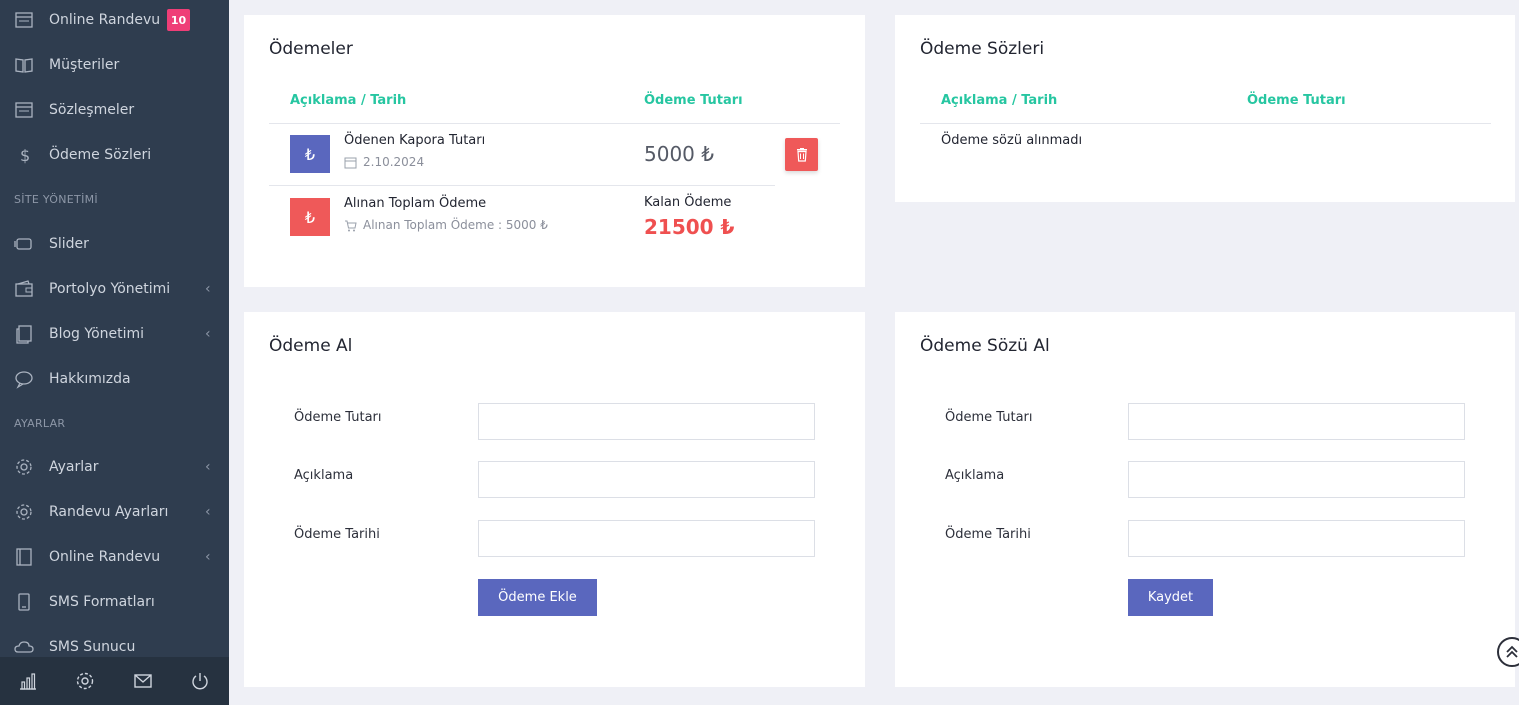  What do you see at coordinates (351, 225) in the screenshot?
I see `cart-icon` at bounding box center [351, 225].